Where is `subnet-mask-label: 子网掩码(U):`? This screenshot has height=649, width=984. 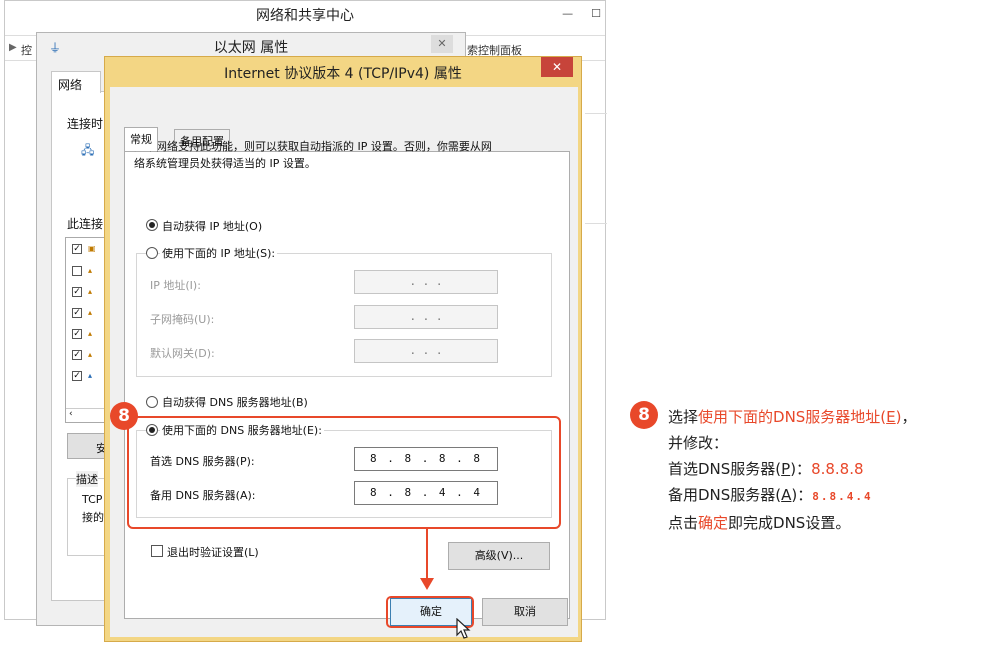 subnet-mask-label: 子网掩码(U): is located at coordinates (182, 319).